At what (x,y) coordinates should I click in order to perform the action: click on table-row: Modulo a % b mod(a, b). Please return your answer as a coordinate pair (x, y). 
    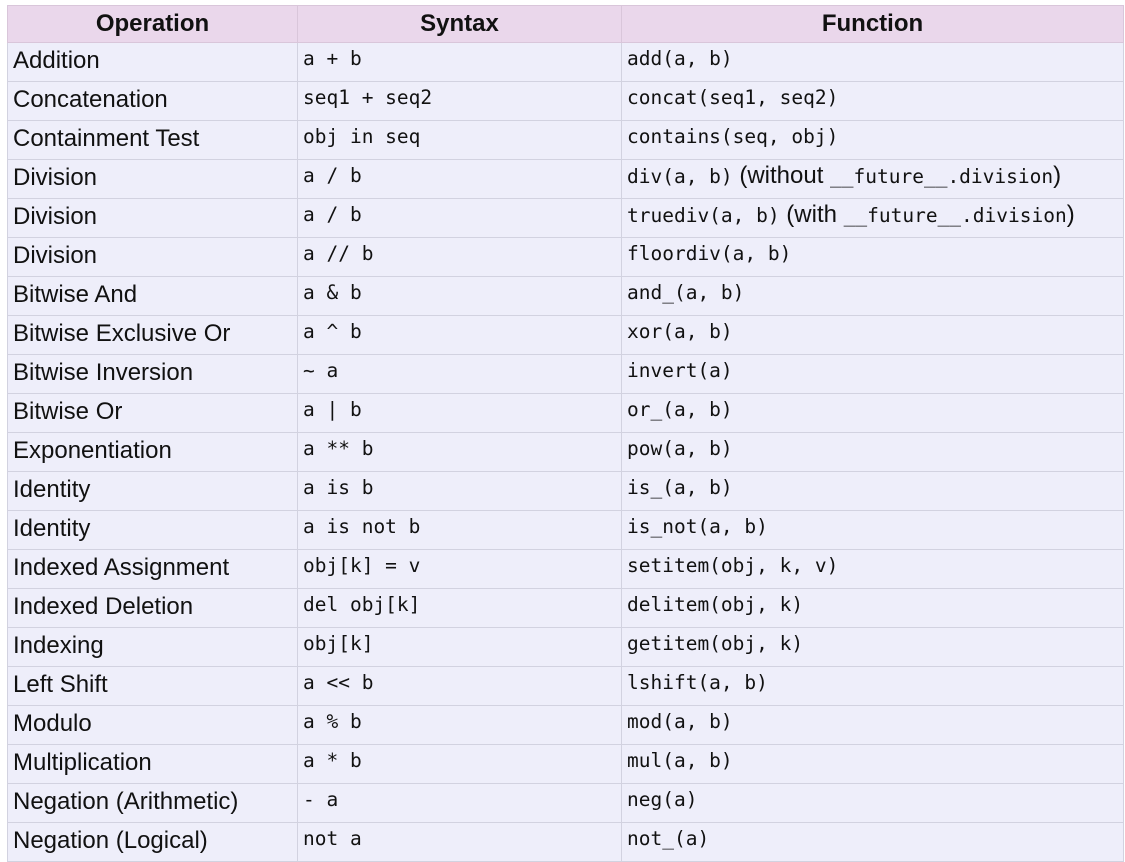
    Looking at the image, I should click on (565, 725).